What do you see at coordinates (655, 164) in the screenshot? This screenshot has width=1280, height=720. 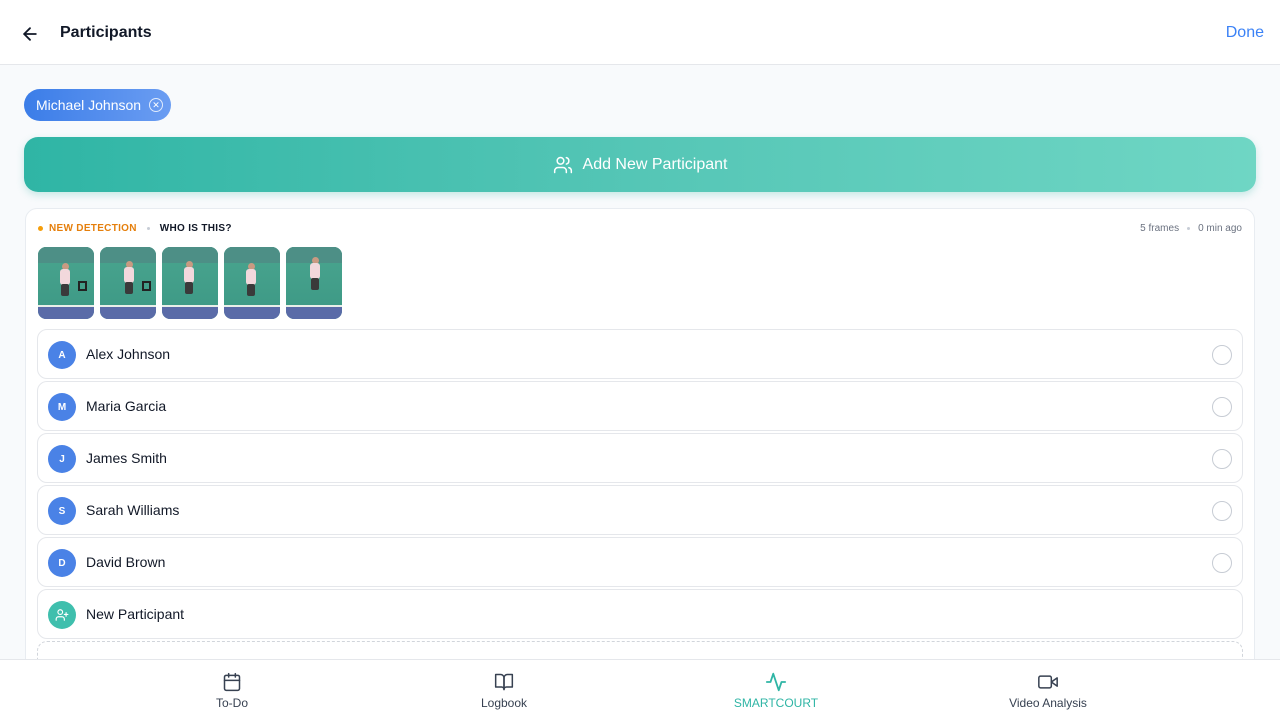 I see `add-new-participant-label: Add New Participant` at bounding box center [655, 164].